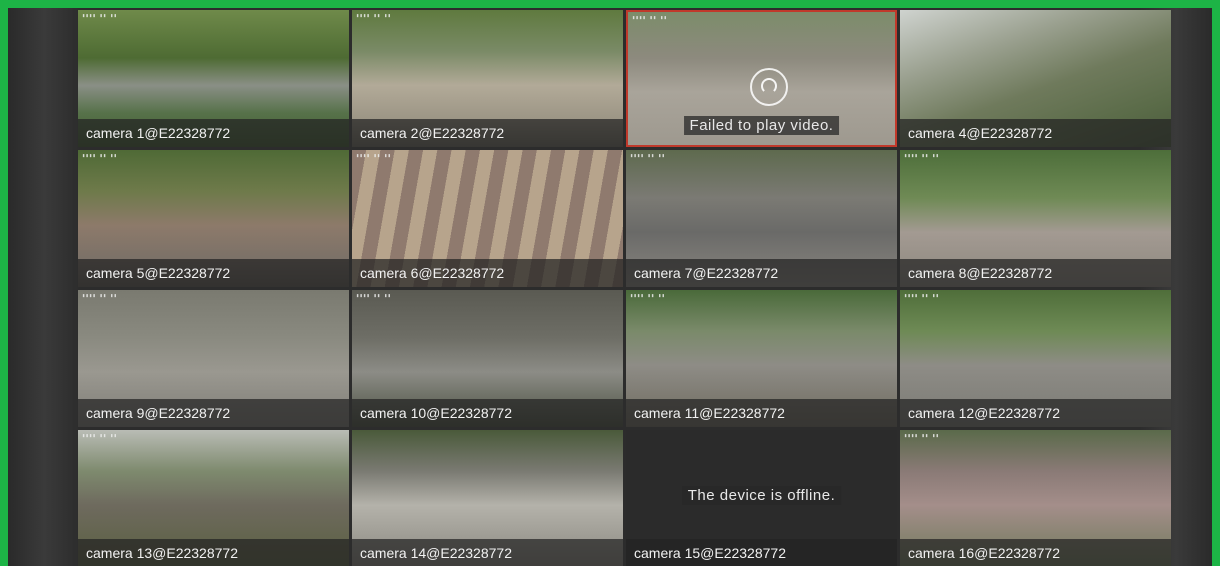 This screenshot has height=566, width=1220. Describe the element at coordinates (213, 218) in the screenshot. I see `camera-tile-5: ▮▮▮▮ ▮▮ ▮▮ camera 5@E22328772` at that location.